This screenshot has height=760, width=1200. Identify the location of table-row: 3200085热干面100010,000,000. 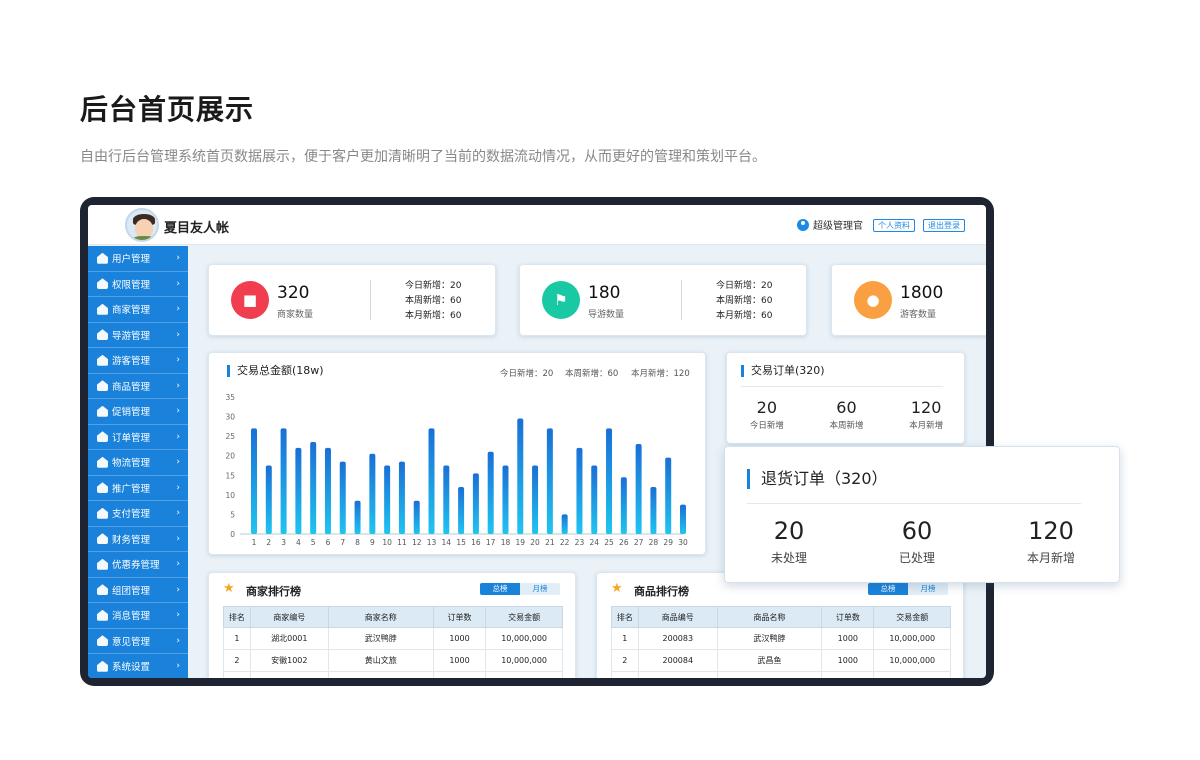
(781, 674).